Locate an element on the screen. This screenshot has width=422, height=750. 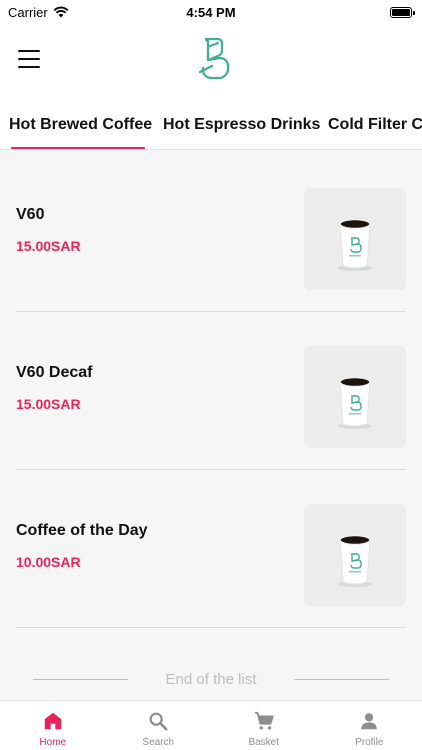
nav-profile: Profile is located at coordinates (369, 725).